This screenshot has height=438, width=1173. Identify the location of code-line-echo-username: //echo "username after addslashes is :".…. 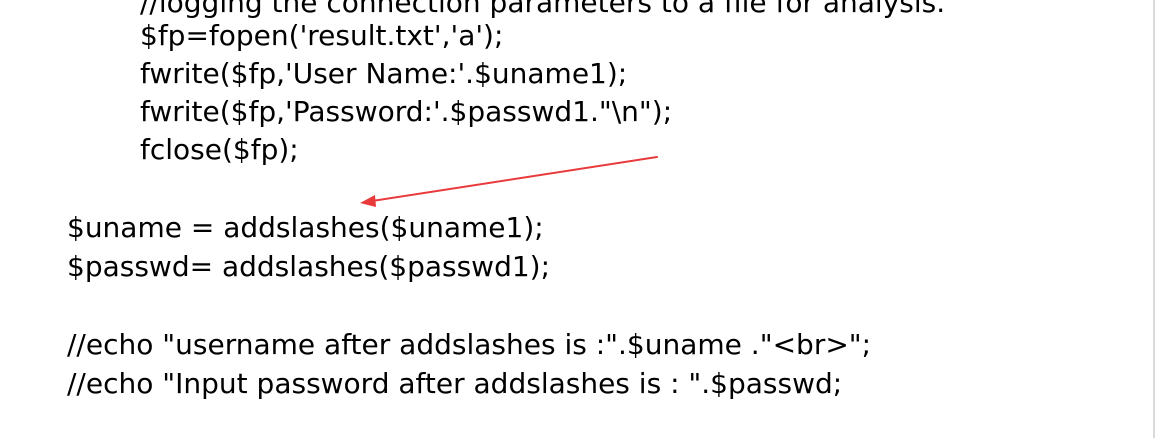
(469, 344).